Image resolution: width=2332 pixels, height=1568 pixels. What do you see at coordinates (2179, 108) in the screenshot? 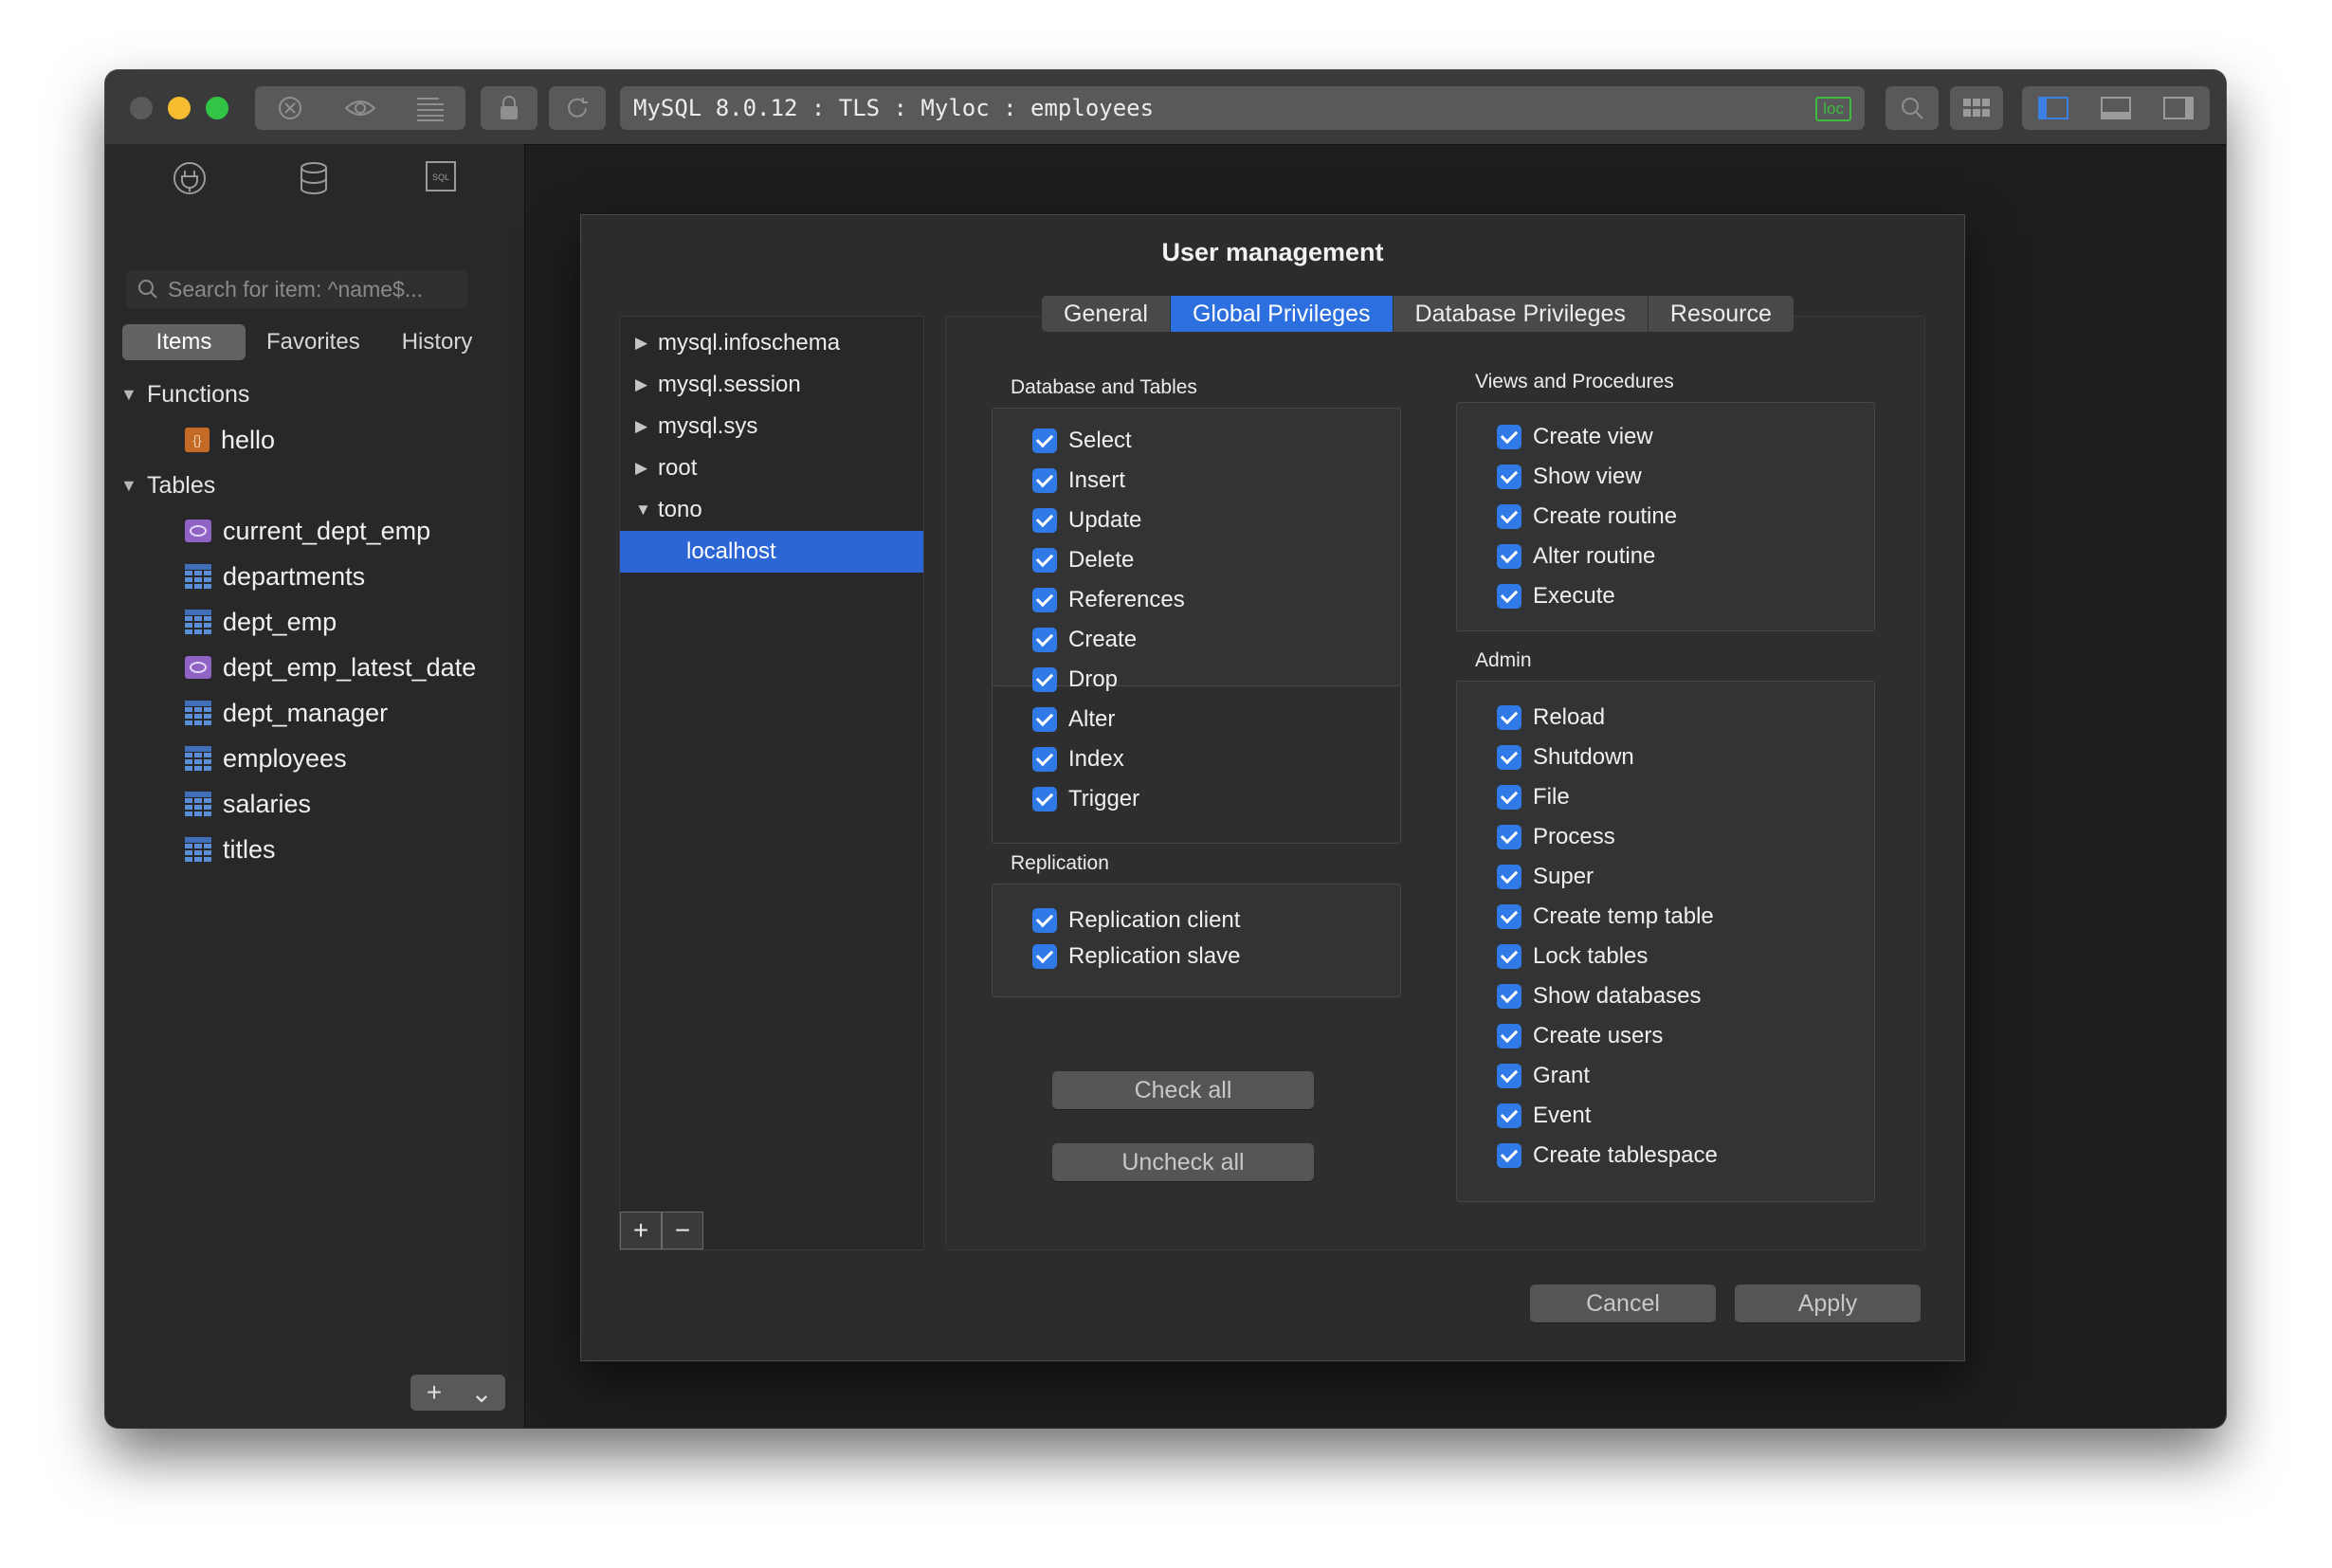
I see `toggle-right-sidebar-button` at bounding box center [2179, 108].